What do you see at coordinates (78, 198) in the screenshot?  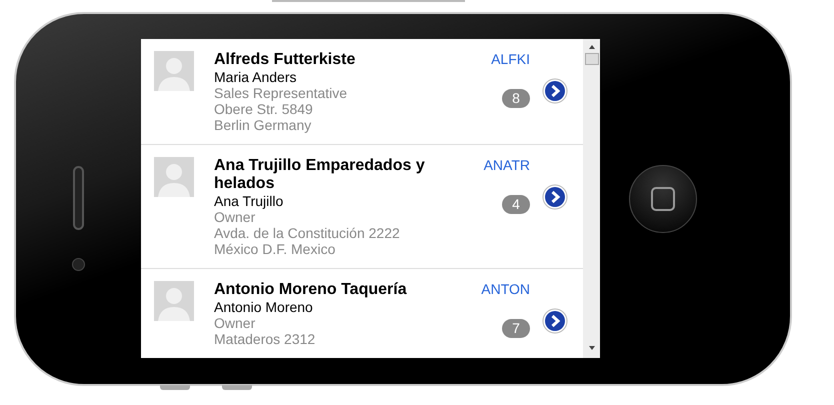 I see `speaker-slot` at bounding box center [78, 198].